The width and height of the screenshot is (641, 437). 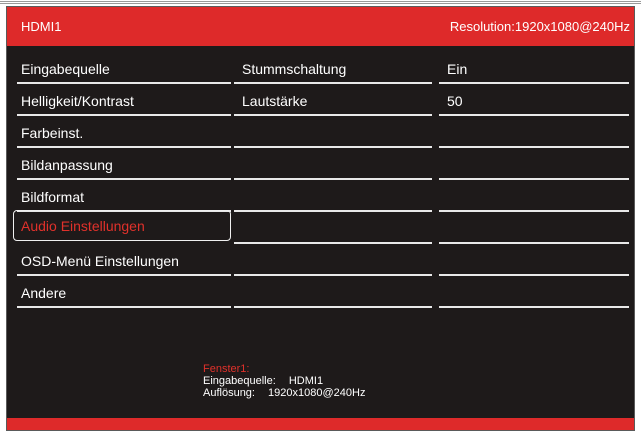 What do you see at coordinates (320, 424) in the screenshot?
I see `osd-bottom-bar` at bounding box center [320, 424].